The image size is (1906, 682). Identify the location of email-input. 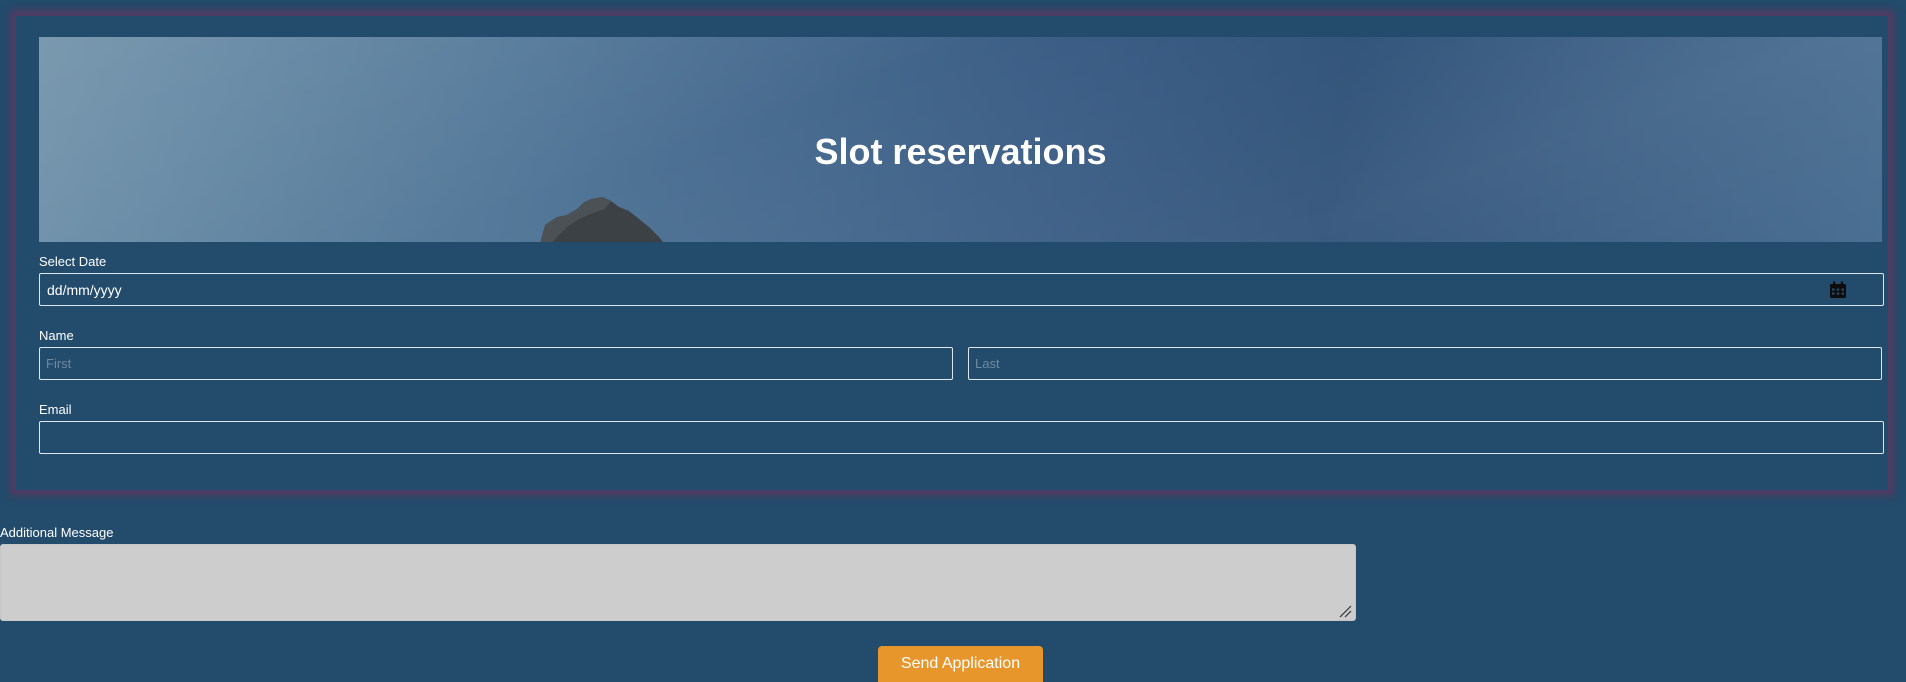
(961, 437).